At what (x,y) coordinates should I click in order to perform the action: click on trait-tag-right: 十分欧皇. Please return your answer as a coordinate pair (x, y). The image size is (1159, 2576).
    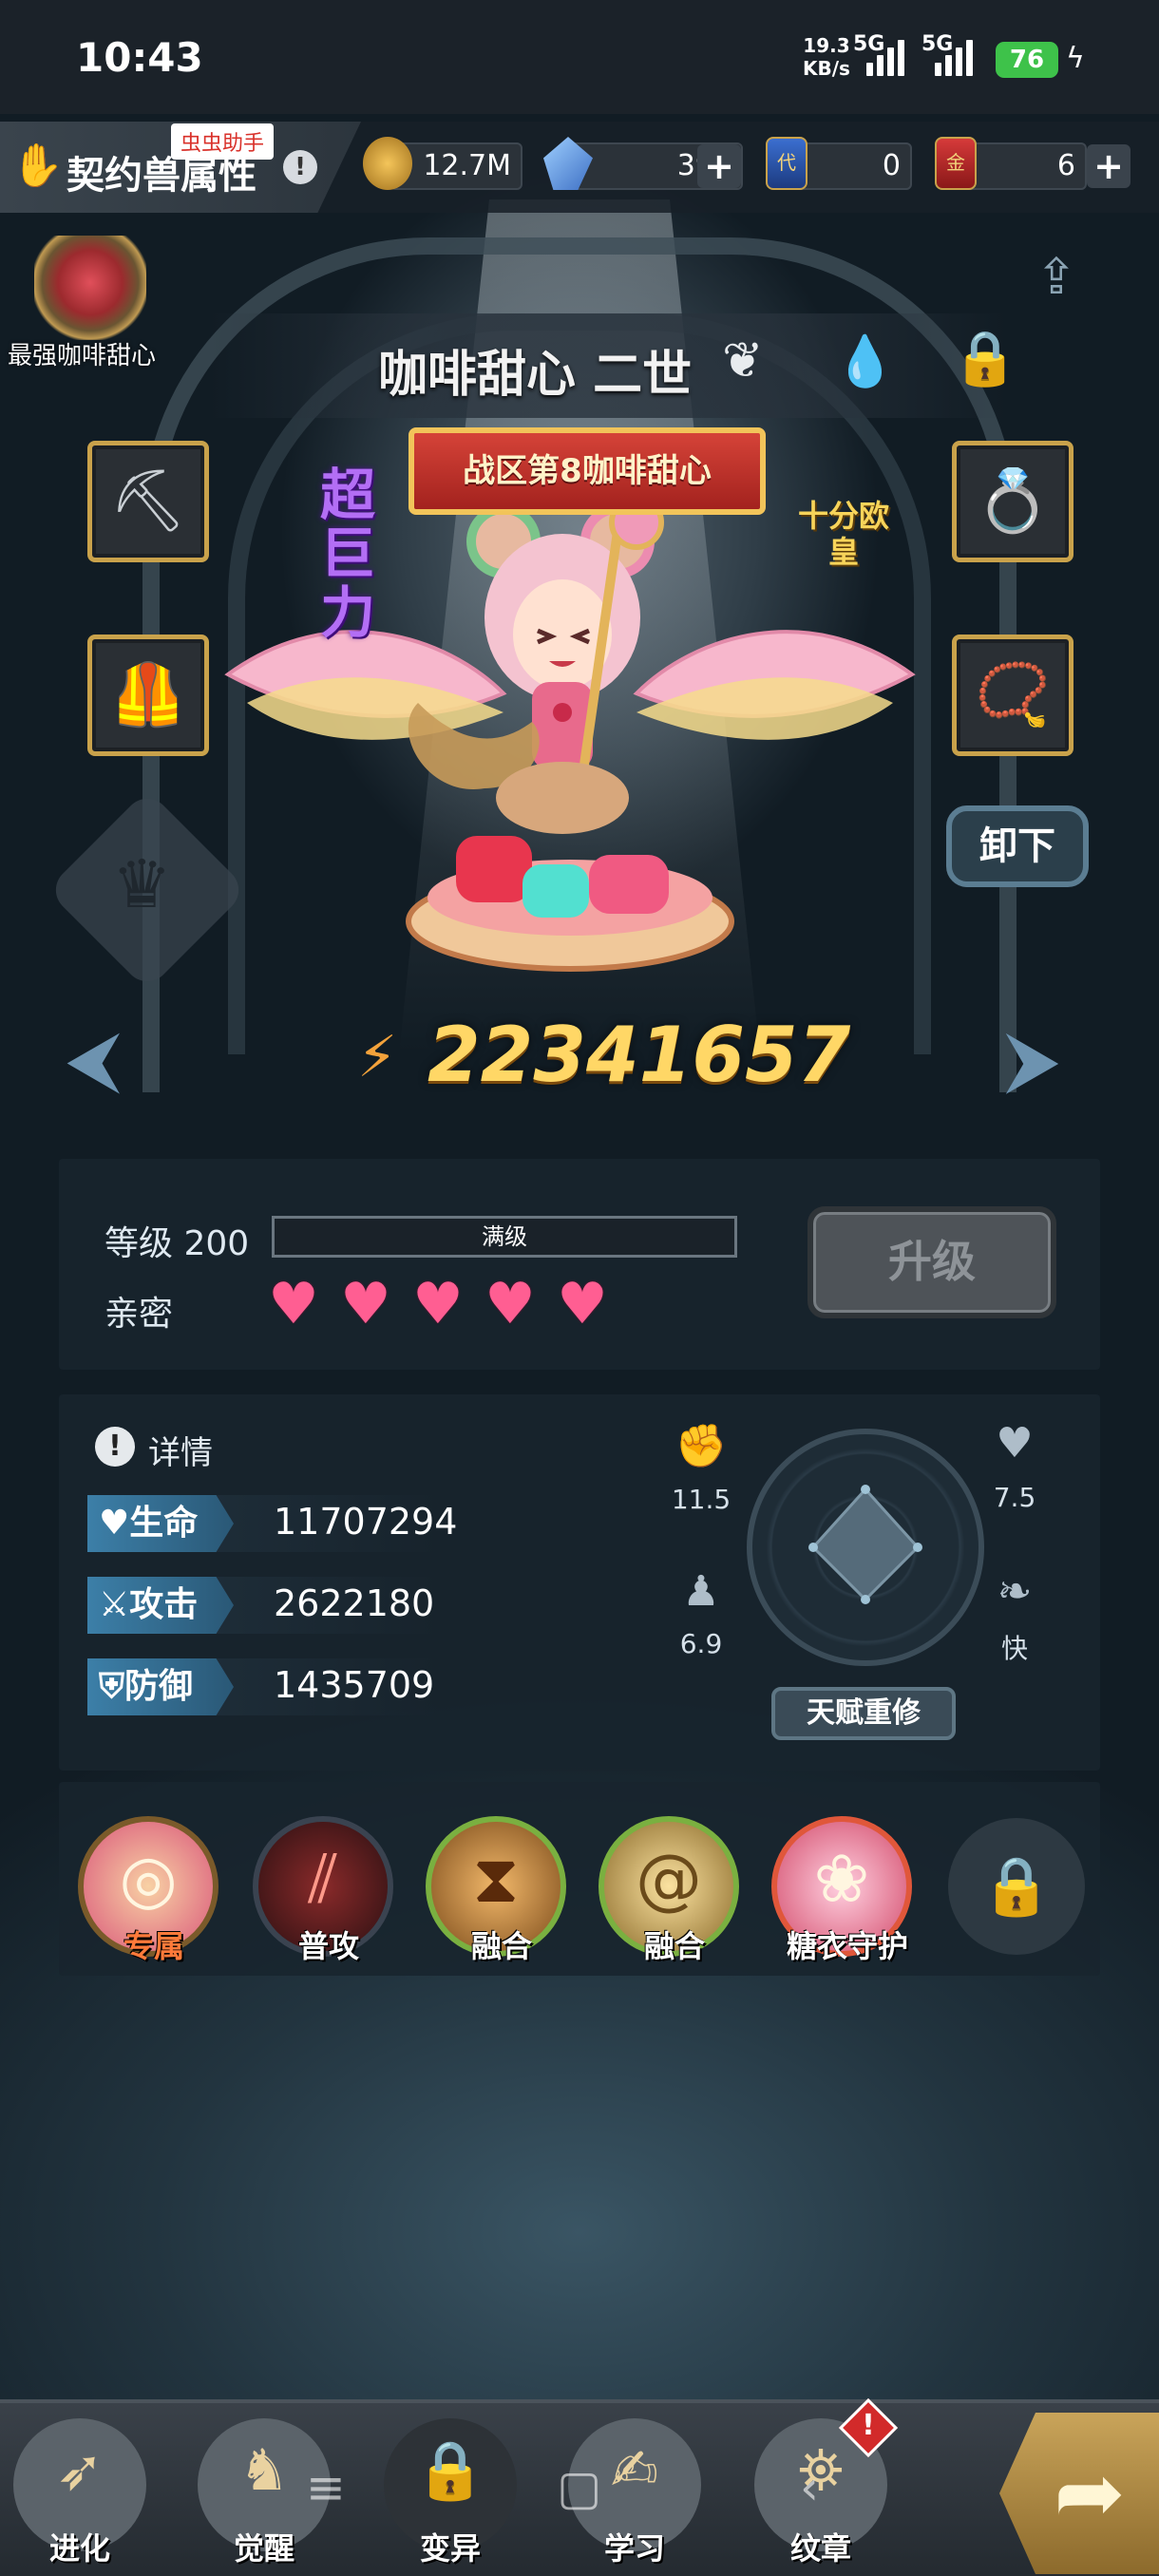
    Looking at the image, I should click on (843, 534).